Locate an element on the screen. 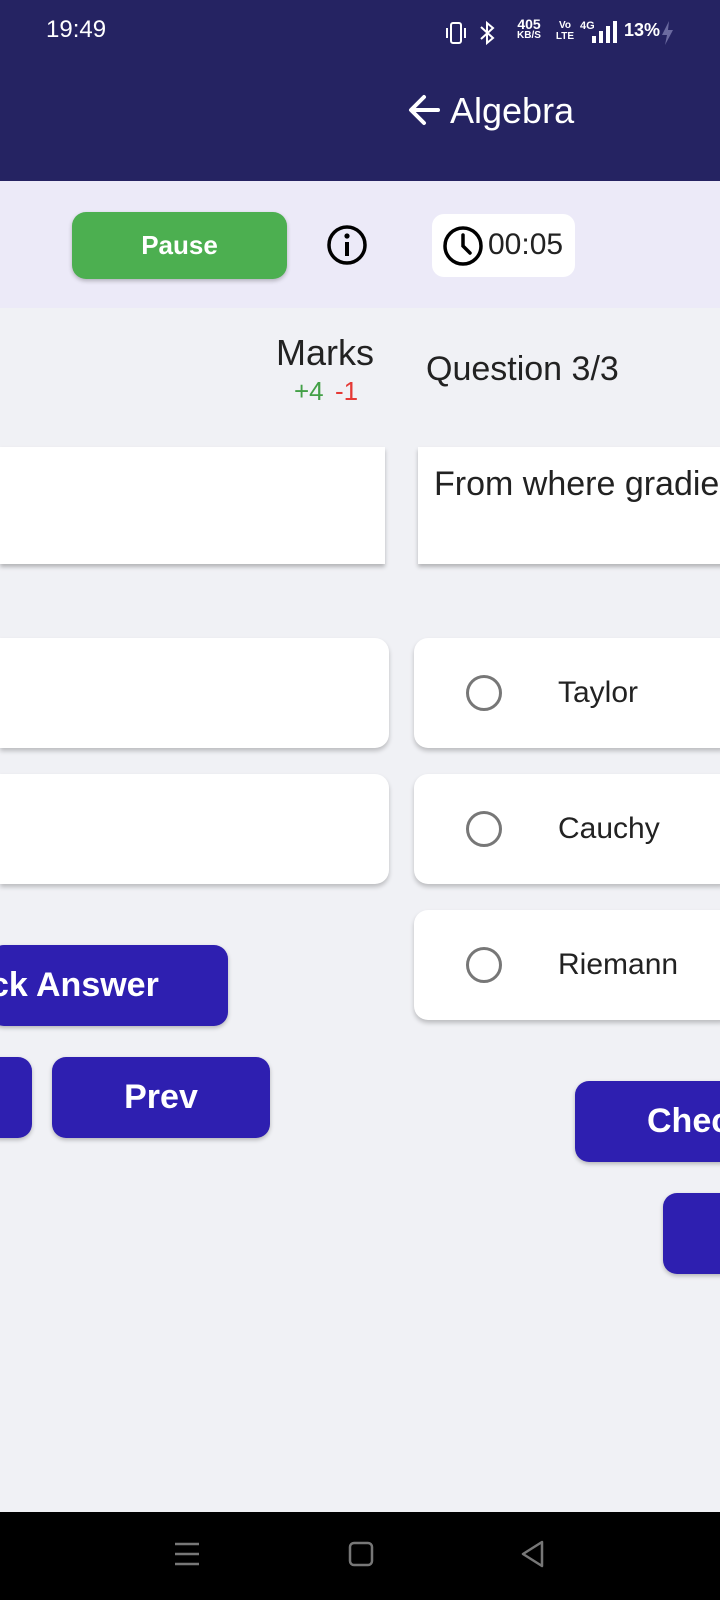  battery-percent: 13% is located at coordinates (642, 30).